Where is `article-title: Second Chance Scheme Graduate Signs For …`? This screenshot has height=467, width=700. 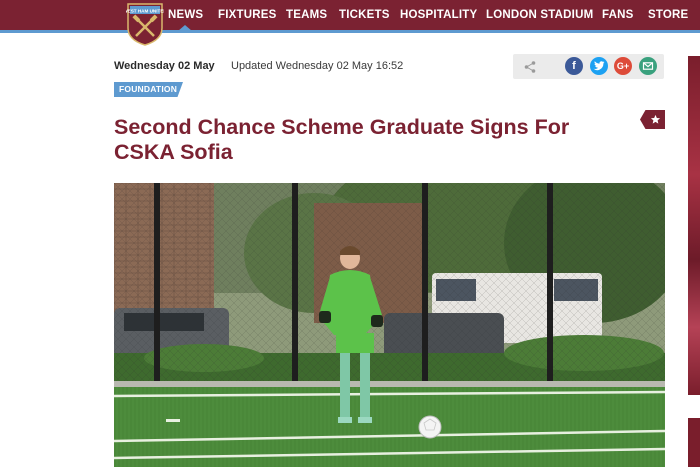
article-title: Second Chance Scheme Graduate Signs For … is located at coordinates (342, 139).